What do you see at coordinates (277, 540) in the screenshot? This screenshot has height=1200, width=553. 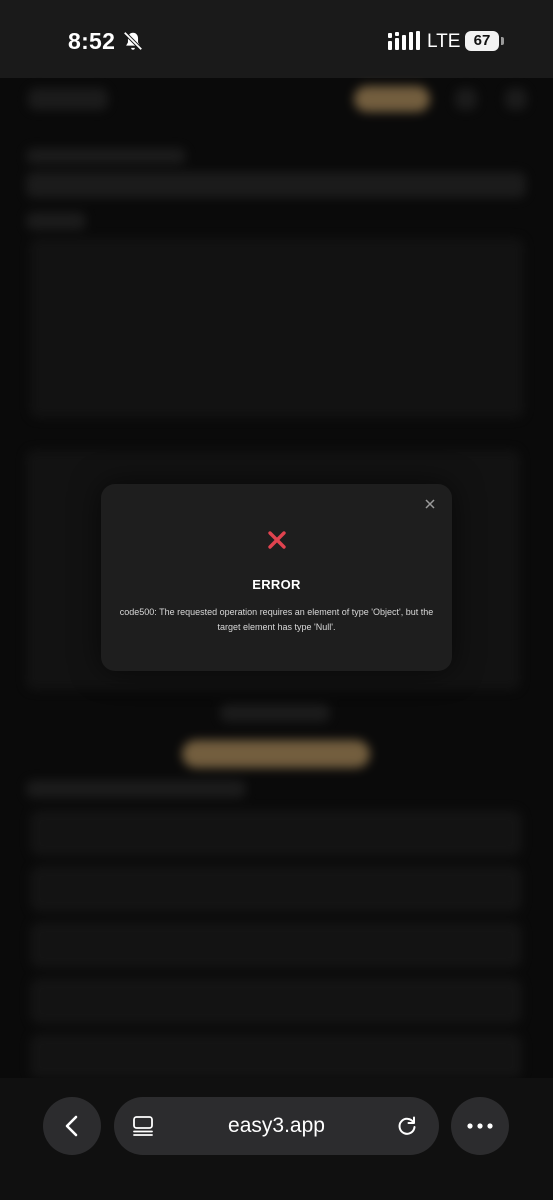 I see `error-x-icon` at bounding box center [277, 540].